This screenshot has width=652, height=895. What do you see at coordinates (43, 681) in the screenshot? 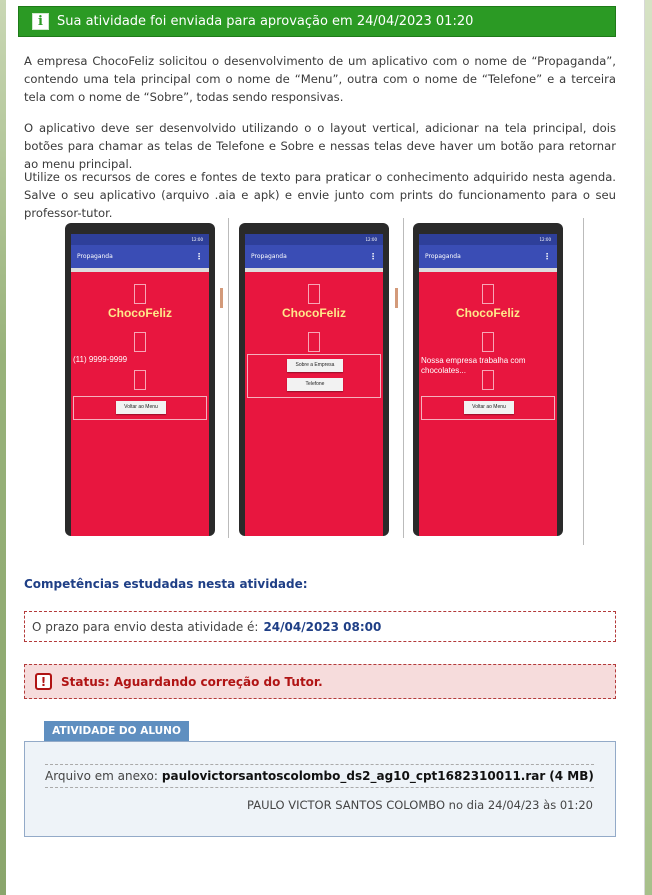
I see `alert-icon: !` at bounding box center [43, 681].